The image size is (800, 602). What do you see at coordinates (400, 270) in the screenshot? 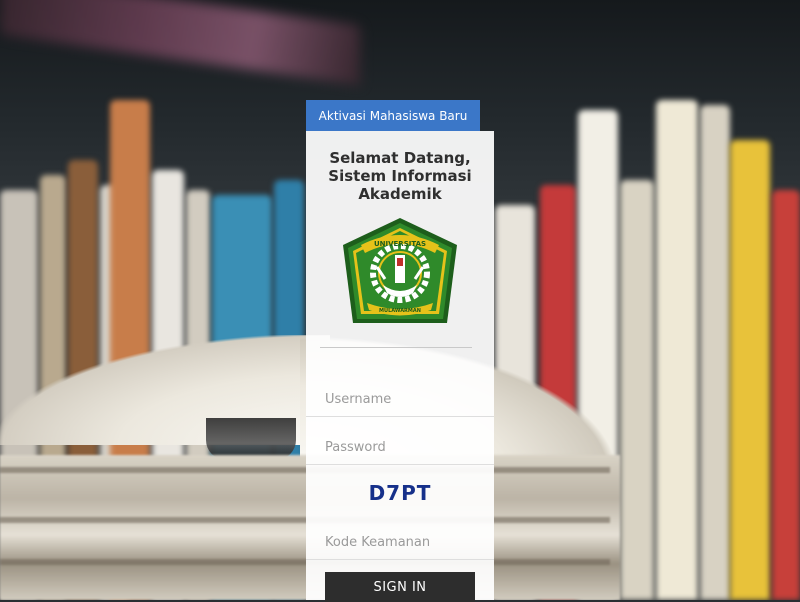
I see `university-logo: UNIVERSITAS MULAWARMAN` at bounding box center [400, 270].